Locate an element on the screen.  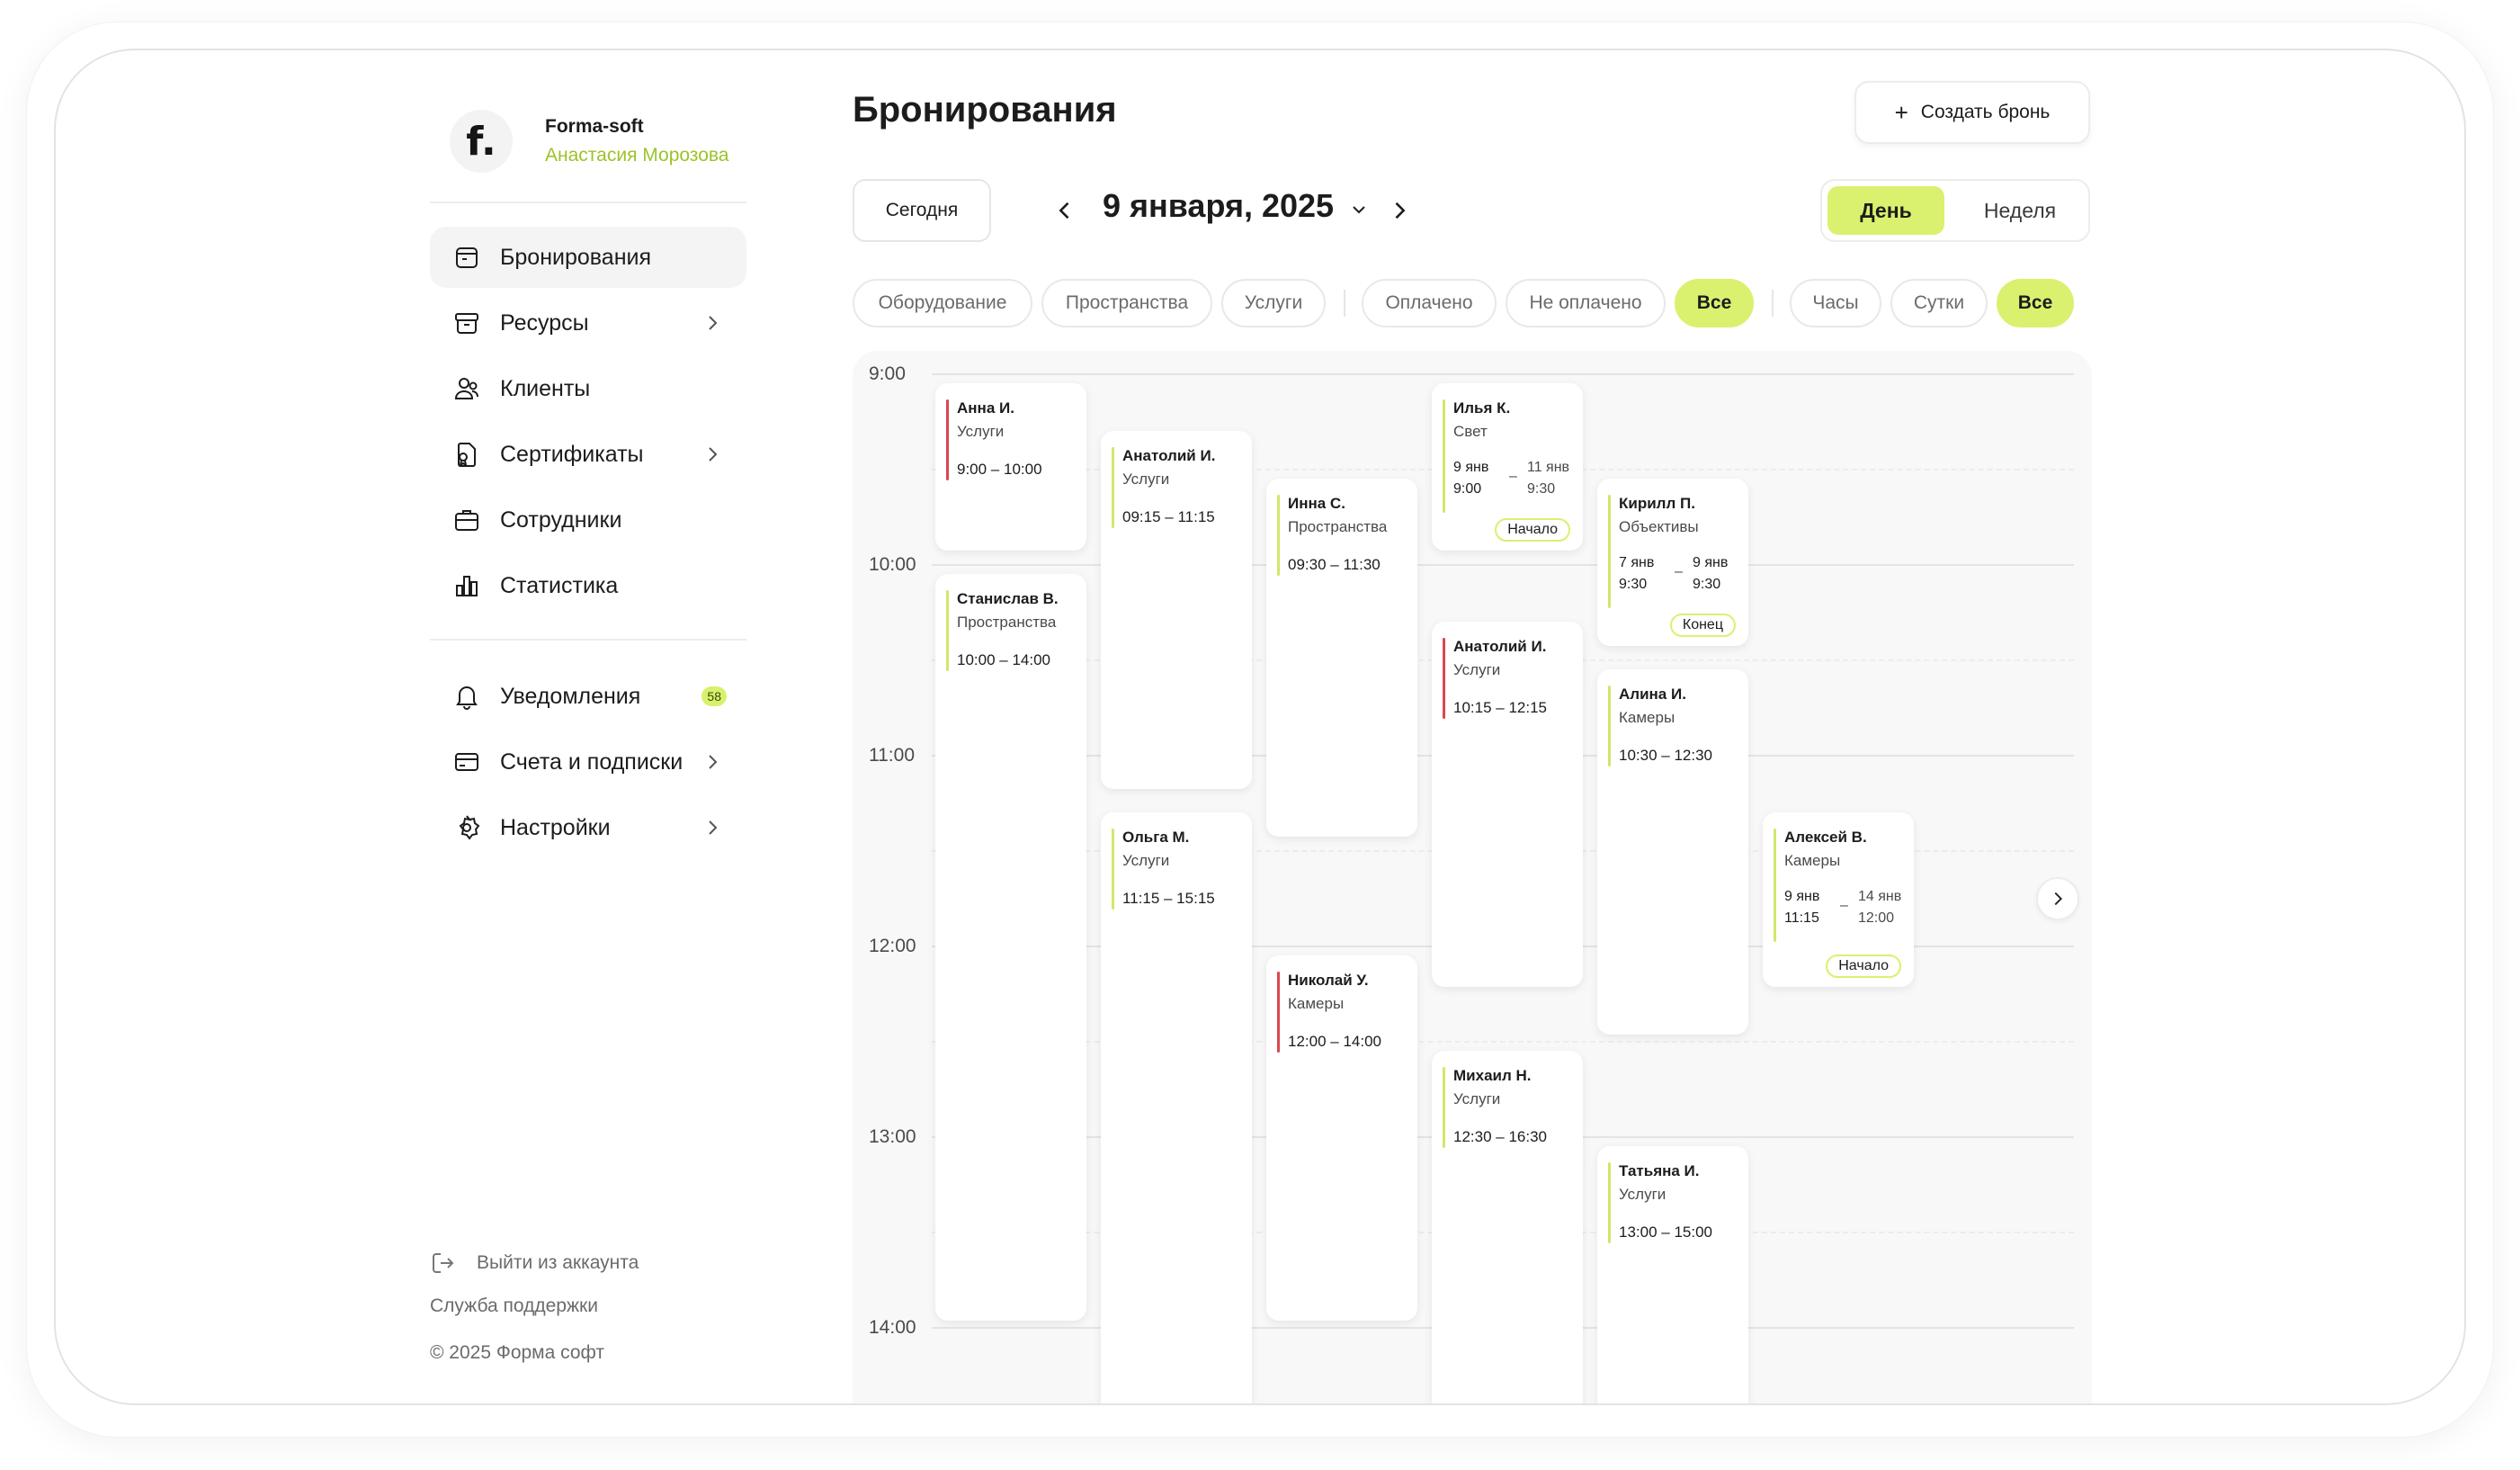
range-start: 7 янв 9:30 is located at coordinates (1637, 574).